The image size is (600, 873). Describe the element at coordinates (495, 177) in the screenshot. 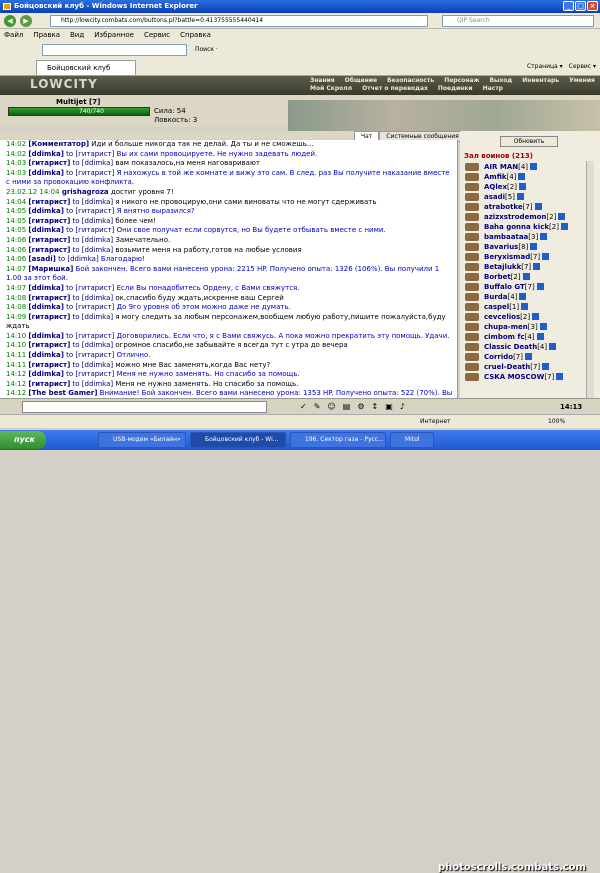

I see `player-name: Amfik` at that location.